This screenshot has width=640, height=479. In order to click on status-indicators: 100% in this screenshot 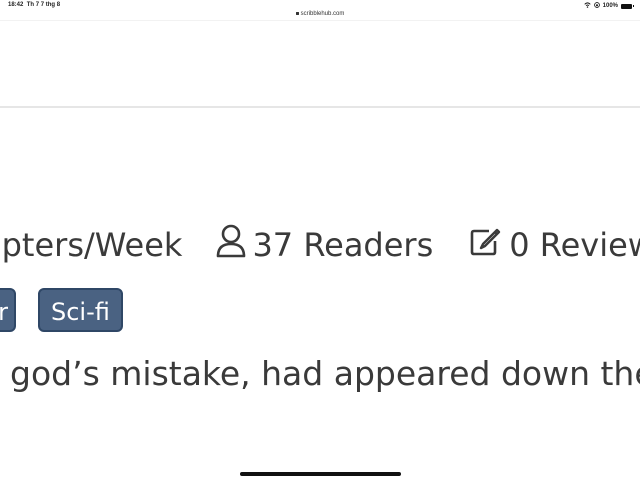, I will do `click(608, 6)`.